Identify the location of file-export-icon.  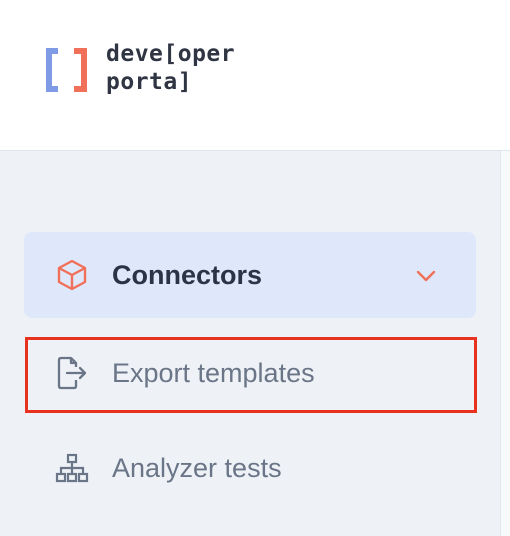
(72, 373).